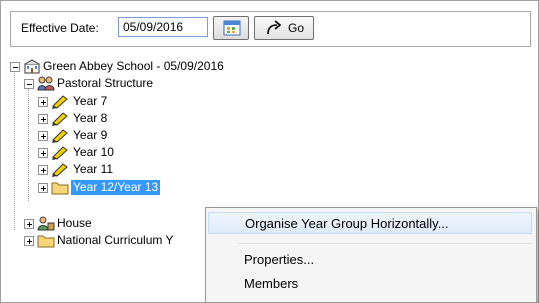 This screenshot has height=303, width=539. What do you see at coordinates (116, 187) in the screenshot?
I see `tree-node-label-selected: Year 12/Year 13` at bounding box center [116, 187].